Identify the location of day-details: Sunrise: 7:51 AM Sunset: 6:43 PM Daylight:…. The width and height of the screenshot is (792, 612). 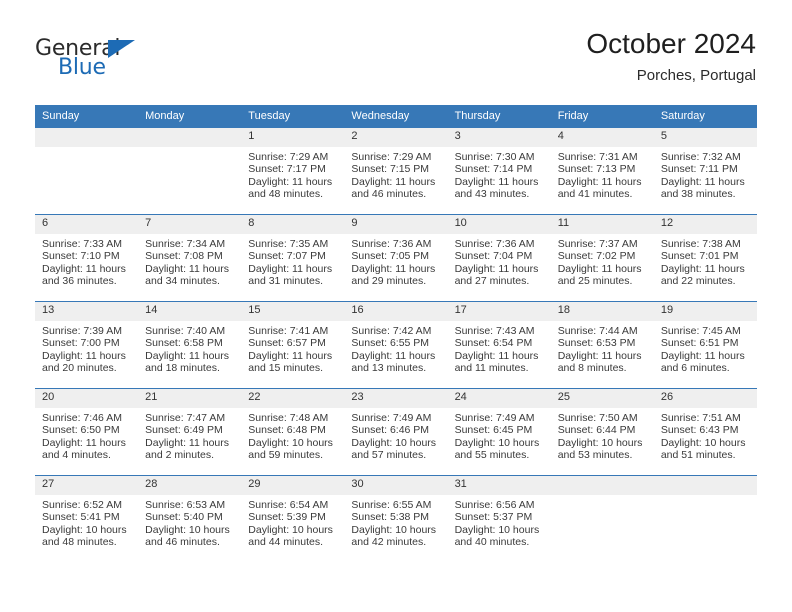
(705, 435).